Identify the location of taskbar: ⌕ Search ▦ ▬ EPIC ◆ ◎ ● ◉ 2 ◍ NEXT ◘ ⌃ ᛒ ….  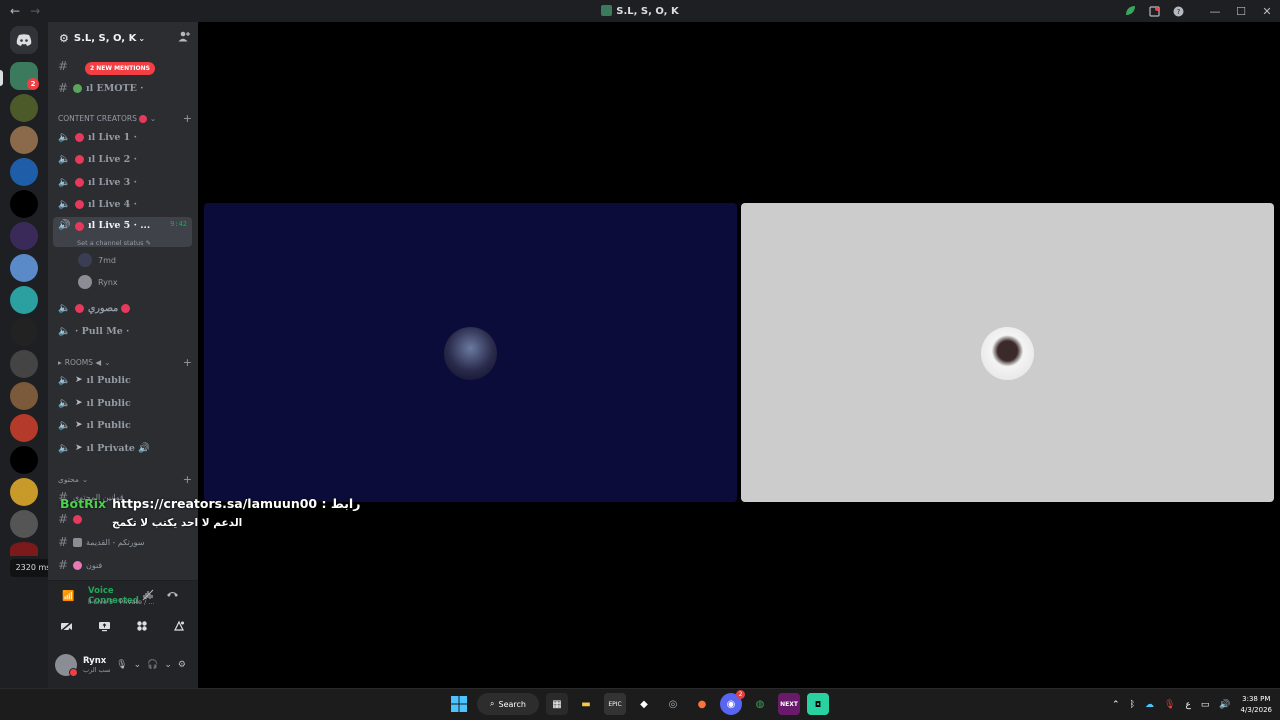
(640, 704).